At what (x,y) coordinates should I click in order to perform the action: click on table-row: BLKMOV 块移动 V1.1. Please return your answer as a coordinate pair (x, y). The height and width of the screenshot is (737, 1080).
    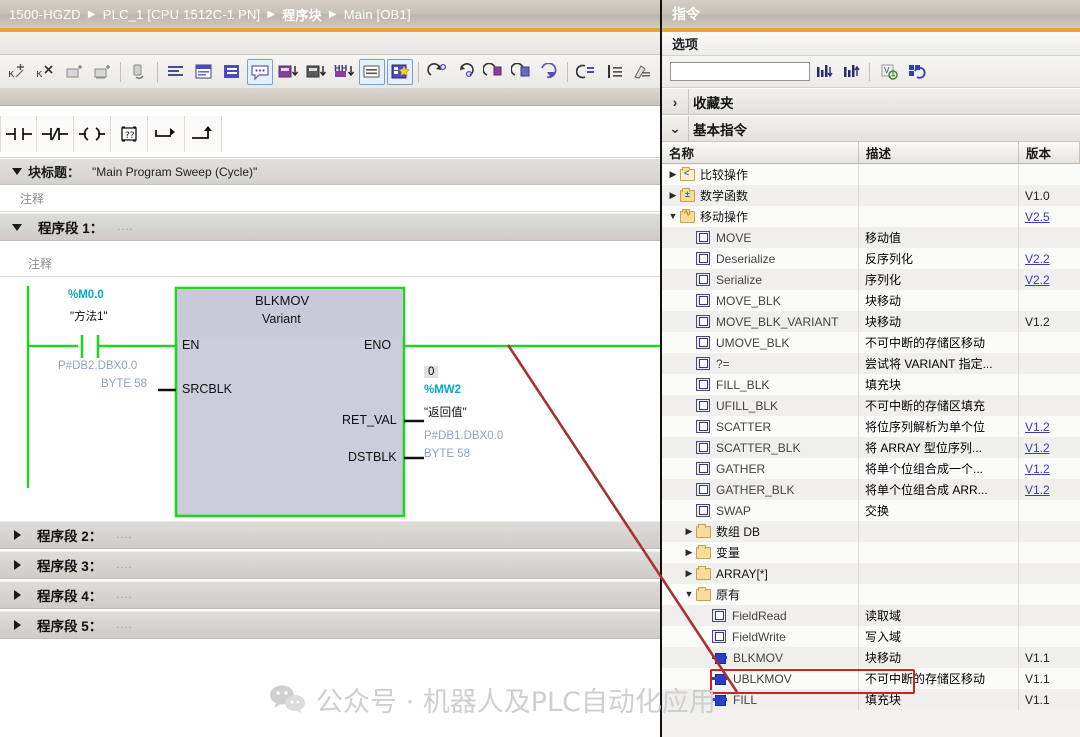
    Looking at the image, I should click on (871, 657).